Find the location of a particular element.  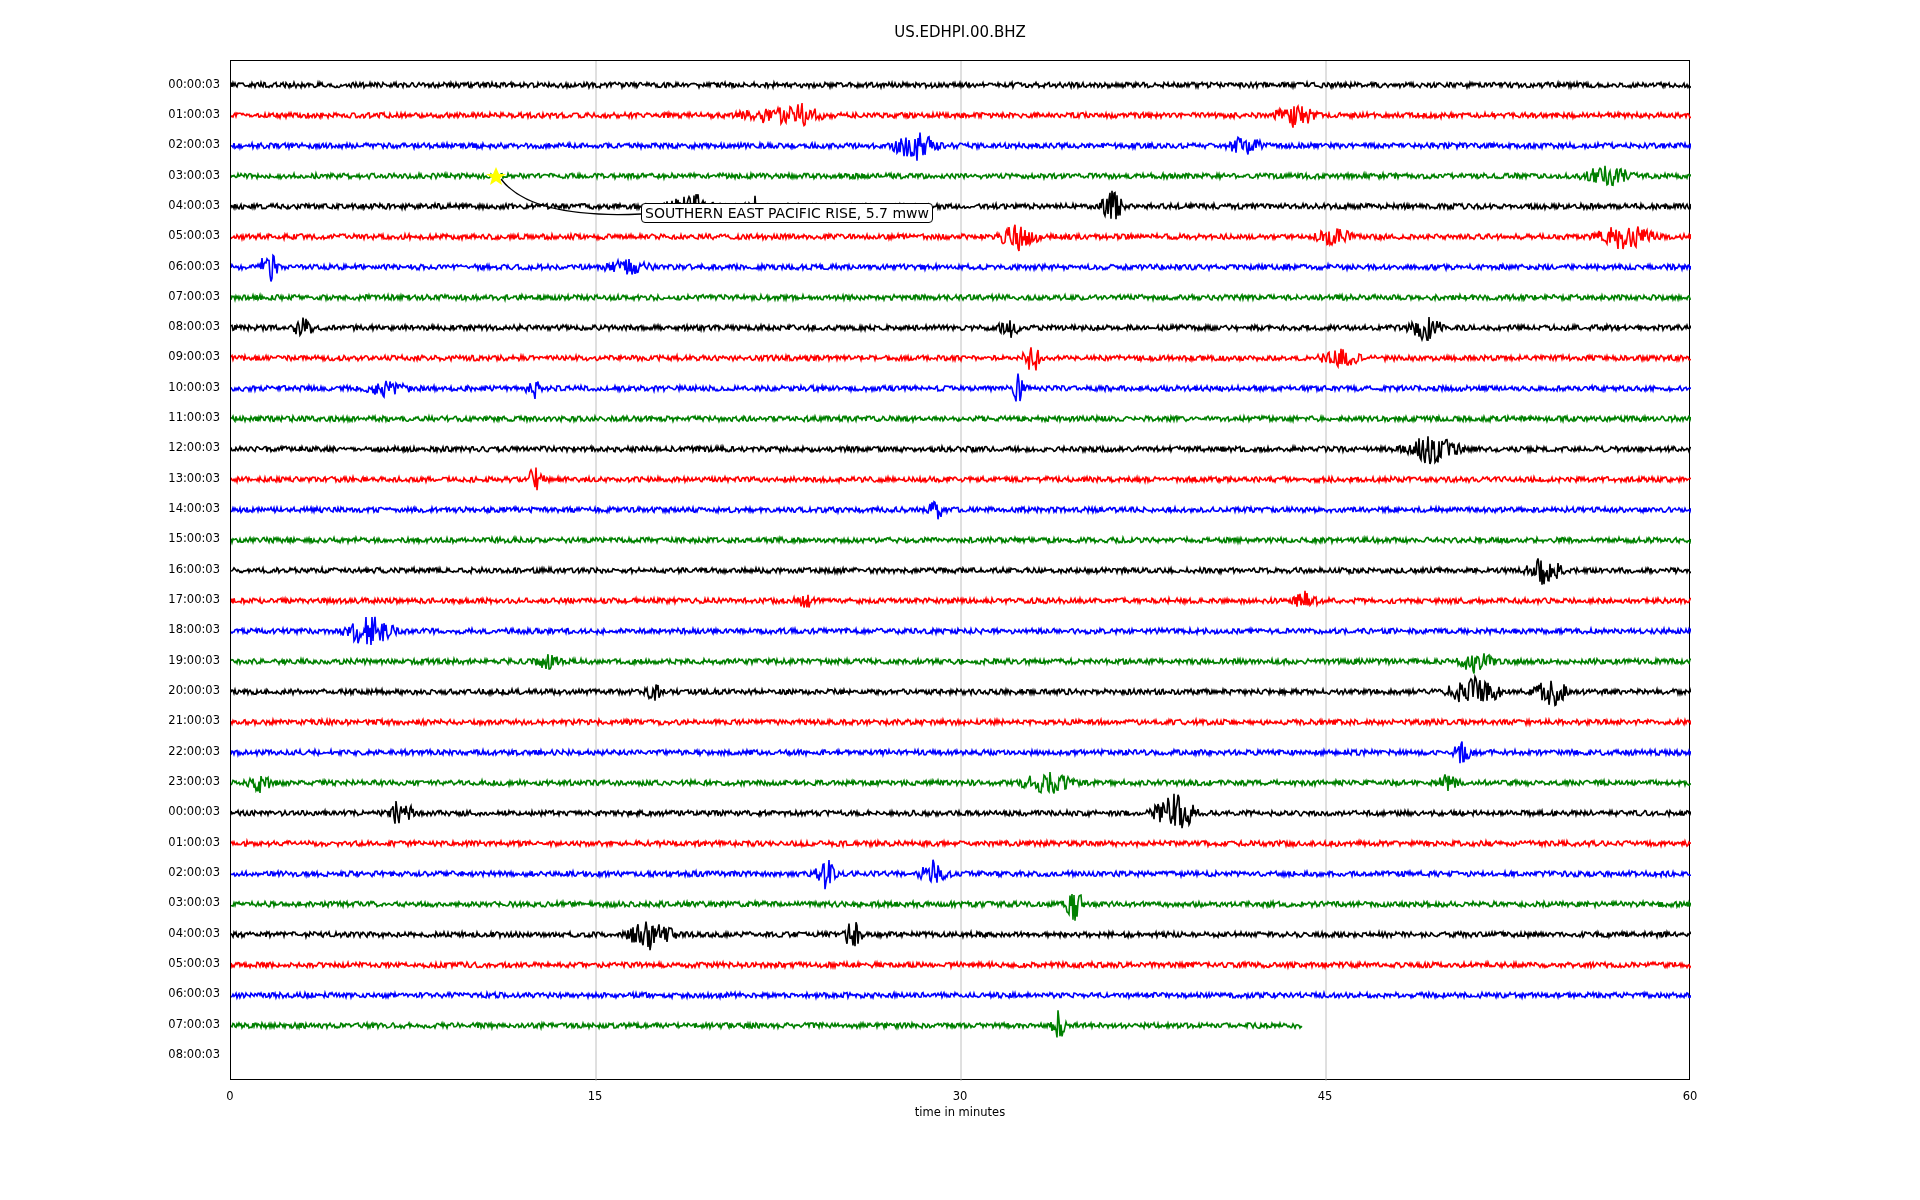

x-tick-label: 60 is located at coordinates (1690, 1096).